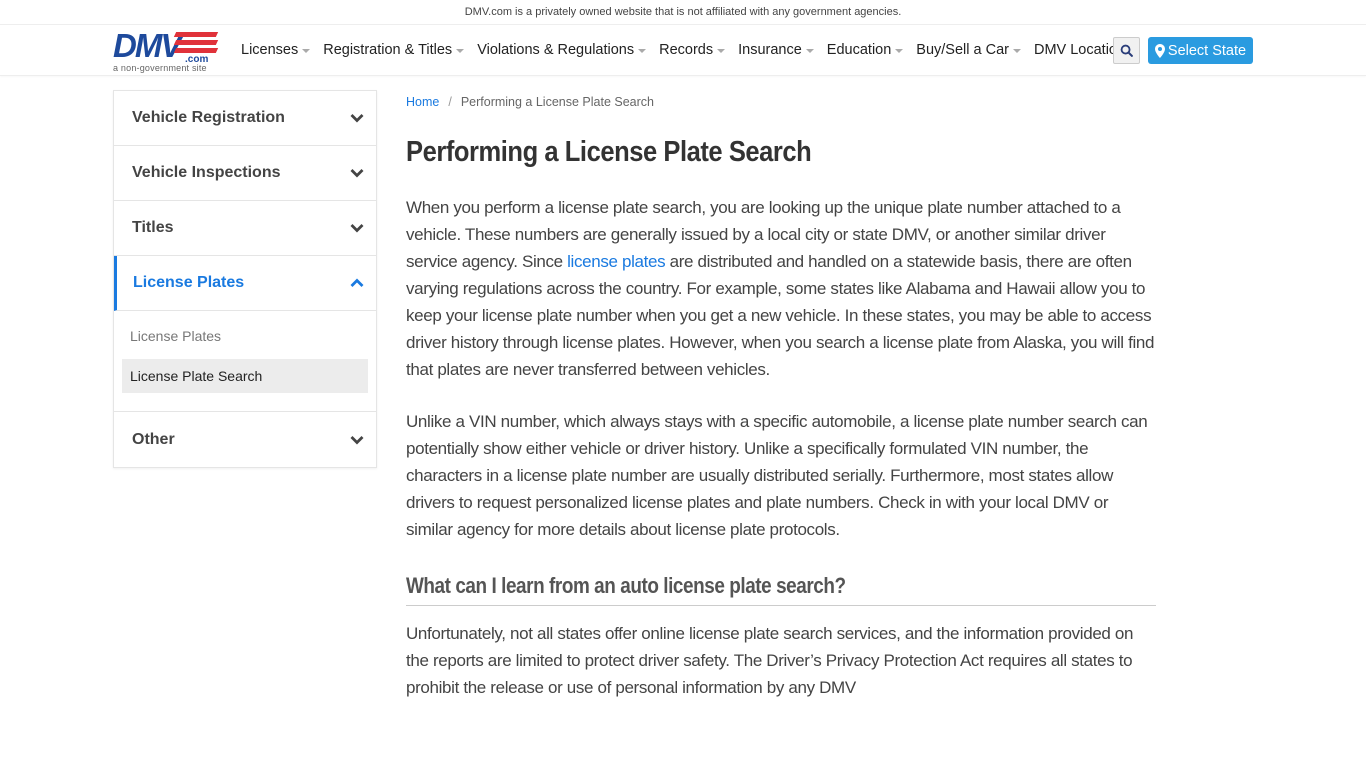  I want to click on search-button, so click(1126, 50).